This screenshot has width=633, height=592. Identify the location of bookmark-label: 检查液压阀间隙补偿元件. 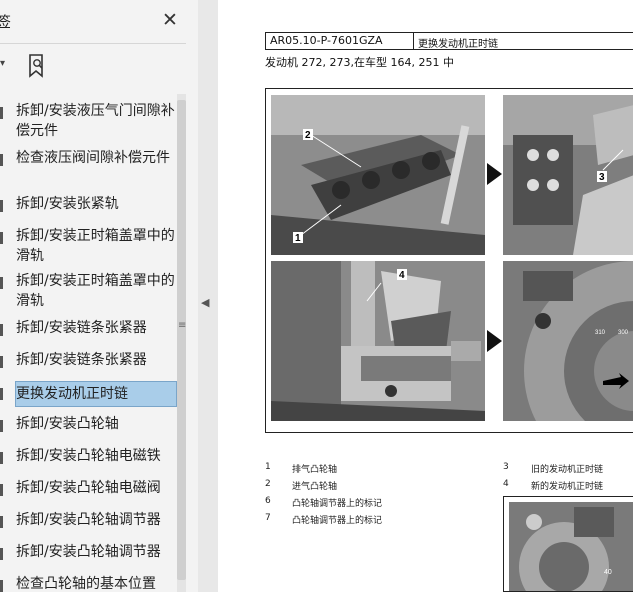
(93, 158).